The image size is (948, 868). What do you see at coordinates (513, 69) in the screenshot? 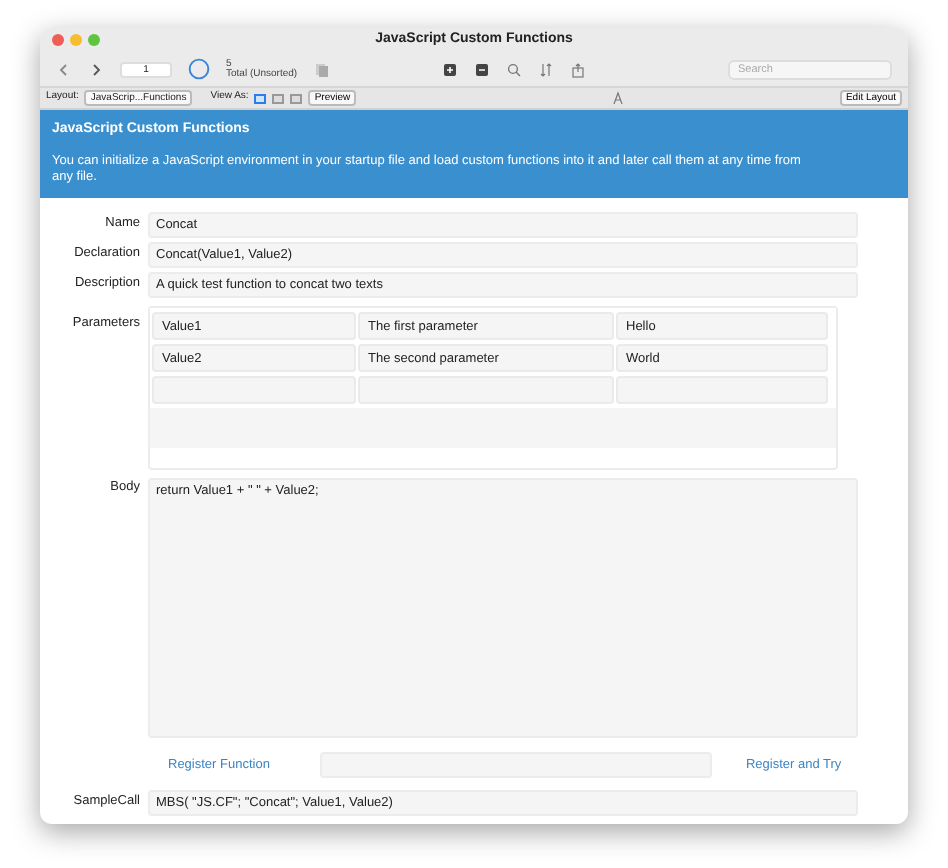
I see `search-icon` at bounding box center [513, 69].